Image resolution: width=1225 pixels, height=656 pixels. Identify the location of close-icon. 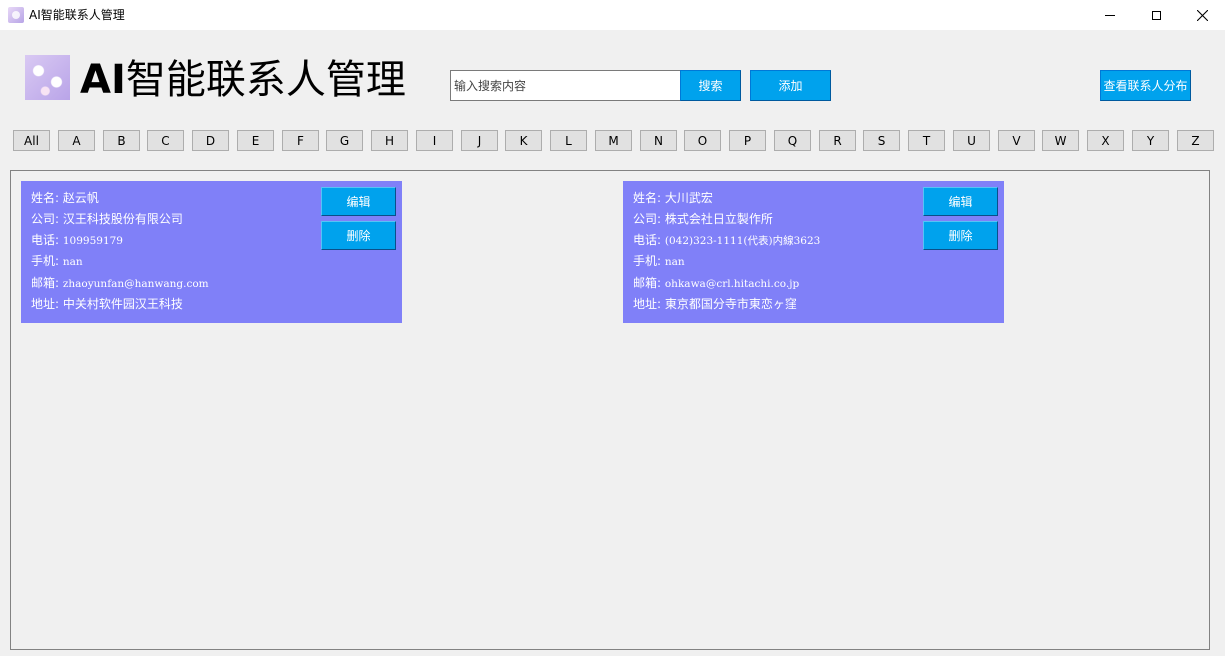
(1202, 15).